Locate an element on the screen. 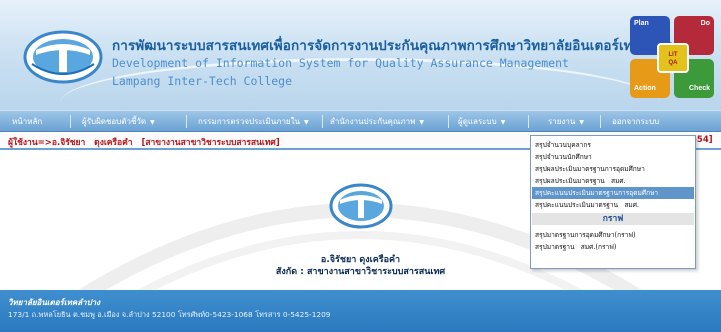 The image size is (721, 332). graph-section-header: กราฟ is located at coordinates (613, 219).